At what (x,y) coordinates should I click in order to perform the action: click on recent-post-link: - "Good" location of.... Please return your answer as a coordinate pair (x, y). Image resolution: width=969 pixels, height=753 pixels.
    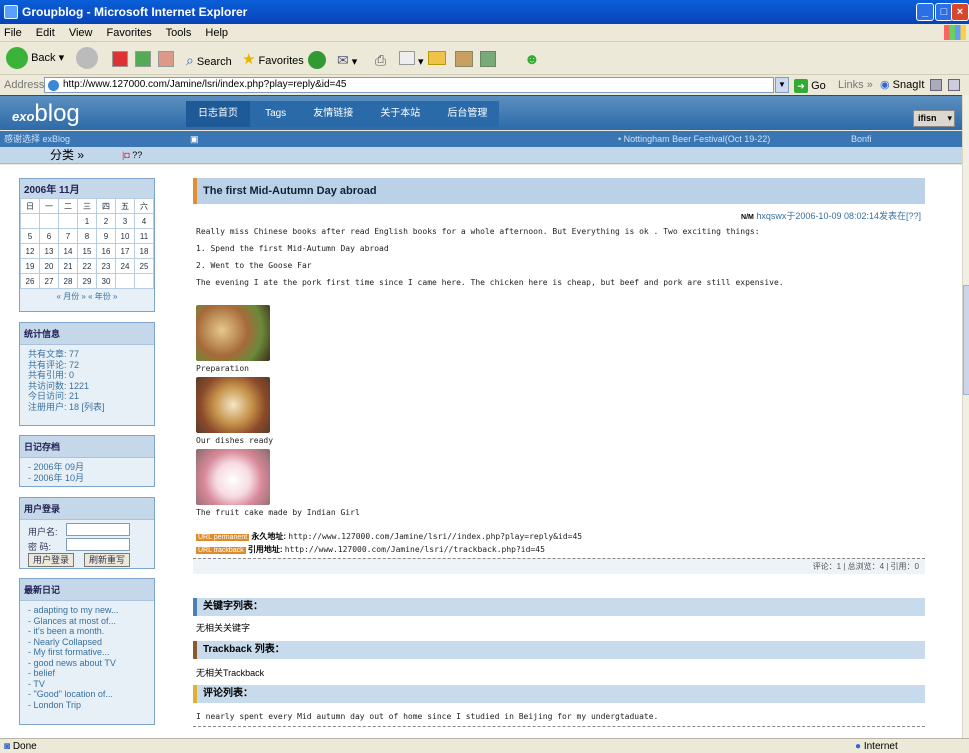
    Looking at the image, I should click on (87, 694).